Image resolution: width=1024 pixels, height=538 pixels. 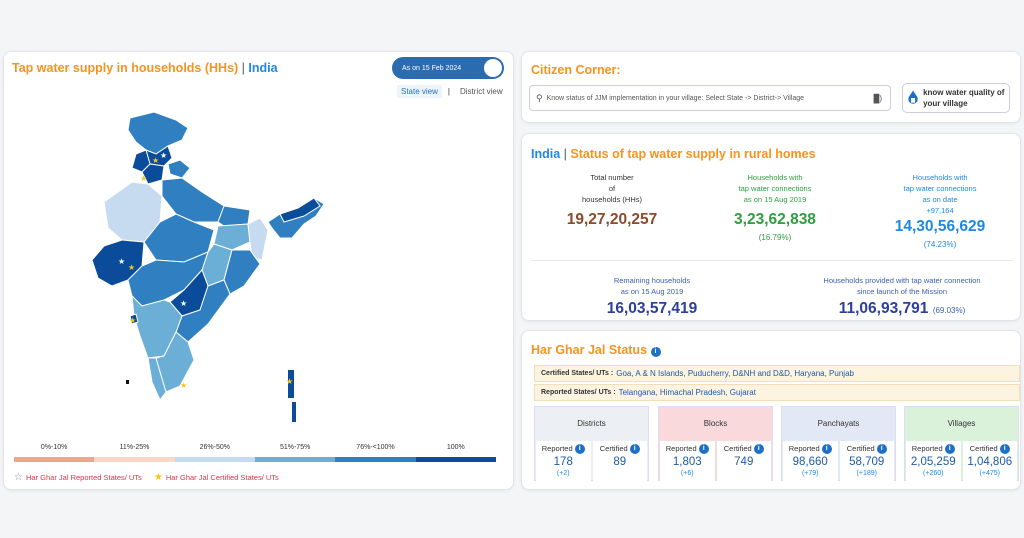 I want to click on tile-name: Villages, so click(x=961, y=423).